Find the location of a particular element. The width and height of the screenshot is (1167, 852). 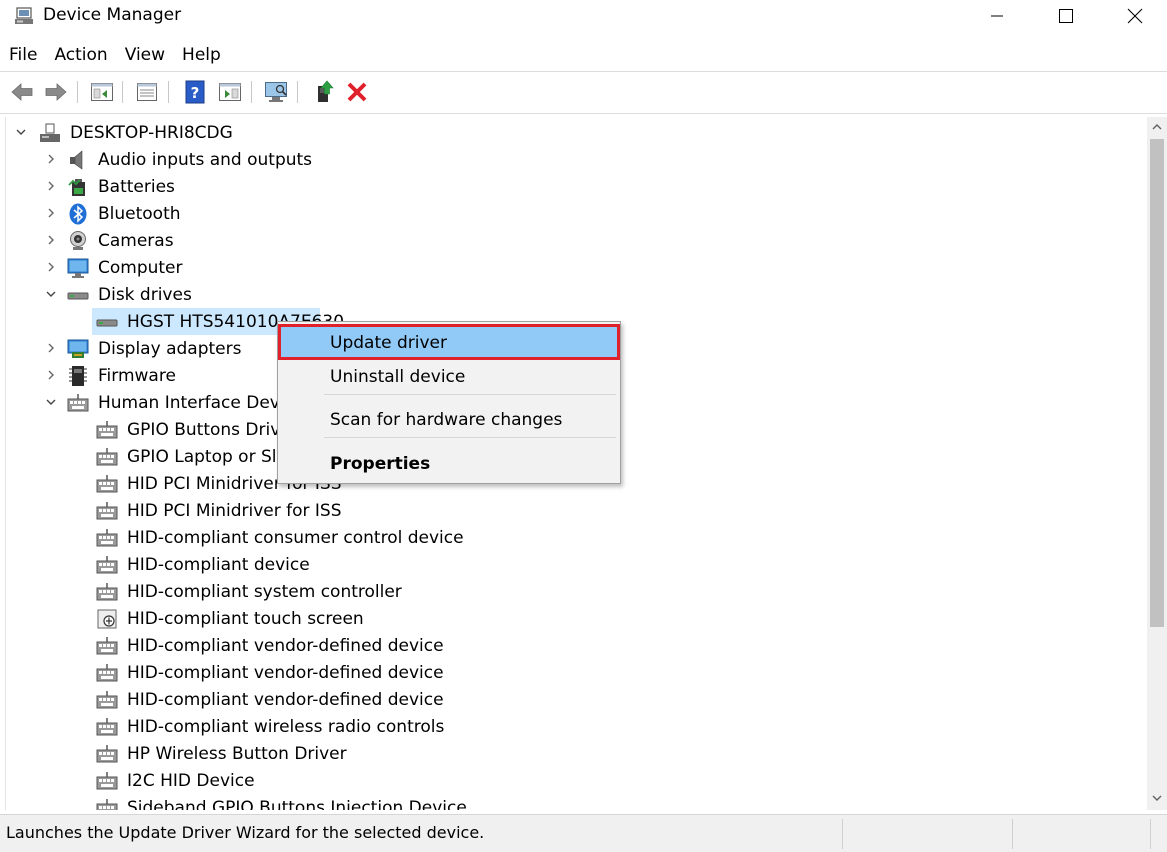

minimize-button is located at coordinates (997, 16).